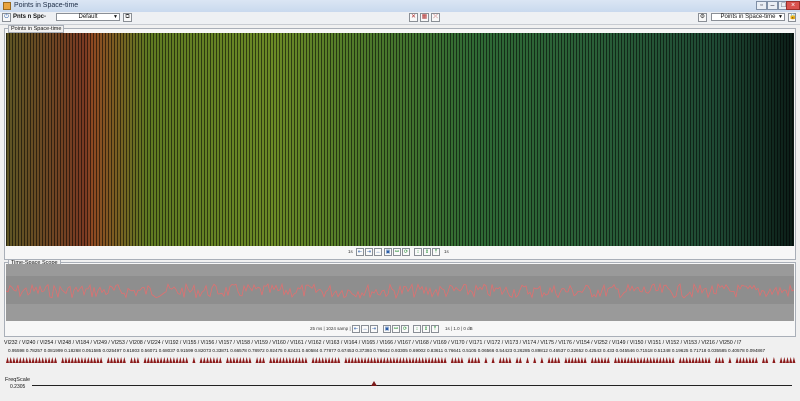 This screenshot has height=401, width=800. I want to click on freqscale-slider, so click(412, 383).